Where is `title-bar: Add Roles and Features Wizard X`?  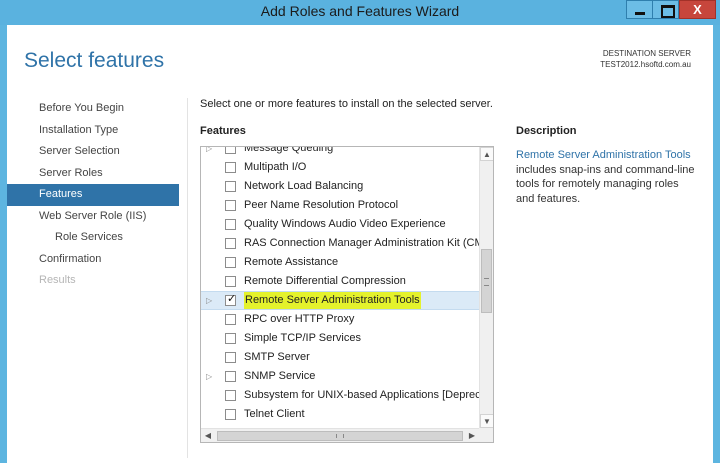
title-bar: Add Roles and Features Wizard X is located at coordinates (360, 12).